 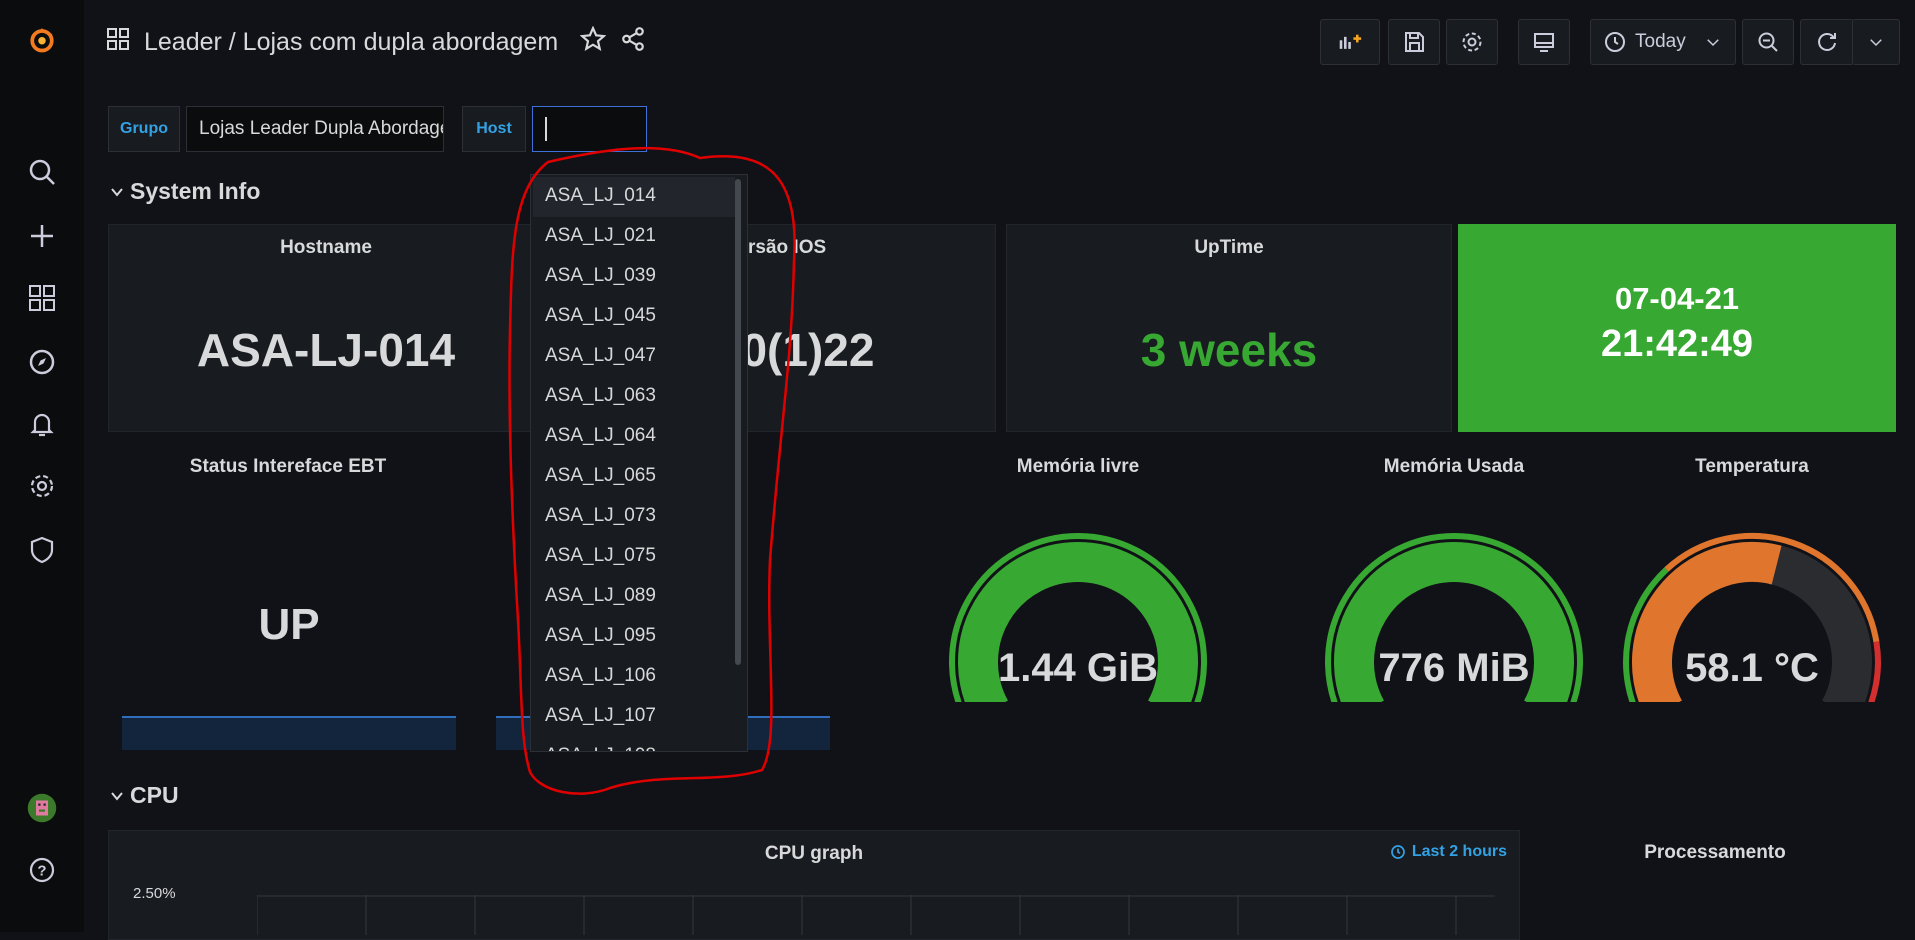 What do you see at coordinates (814, 885) in the screenshot?
I see `panel-cpu-graph: CPU graph Last 2 hours 2.50%` at bounding box center [814, 885].